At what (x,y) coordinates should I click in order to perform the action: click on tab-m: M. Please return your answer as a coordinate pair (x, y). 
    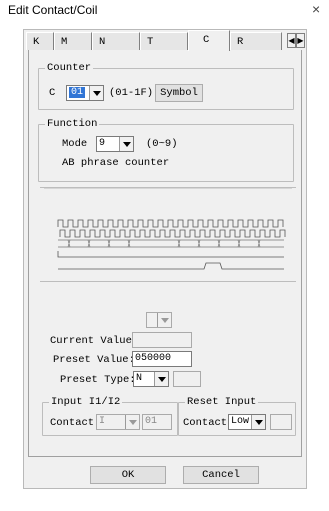
    Looking at the image, I should click on (73, 41).